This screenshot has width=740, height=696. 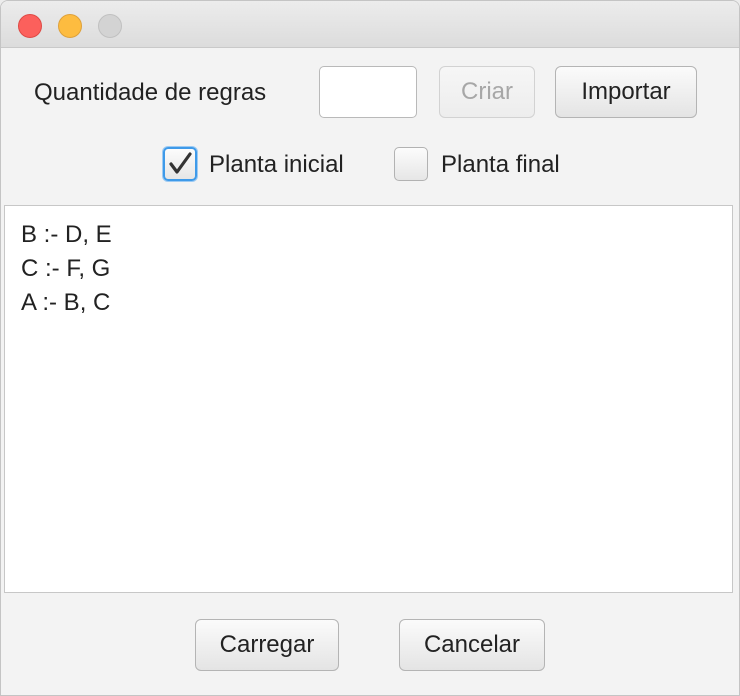 I want to click on create-button: Criar, so click(x=487, y=92).